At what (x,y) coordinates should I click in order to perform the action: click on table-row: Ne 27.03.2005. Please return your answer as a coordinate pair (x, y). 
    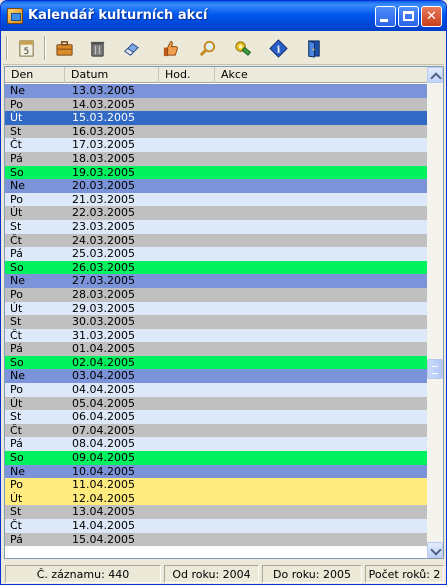
    Looking at the image, I should click on (216, 281).